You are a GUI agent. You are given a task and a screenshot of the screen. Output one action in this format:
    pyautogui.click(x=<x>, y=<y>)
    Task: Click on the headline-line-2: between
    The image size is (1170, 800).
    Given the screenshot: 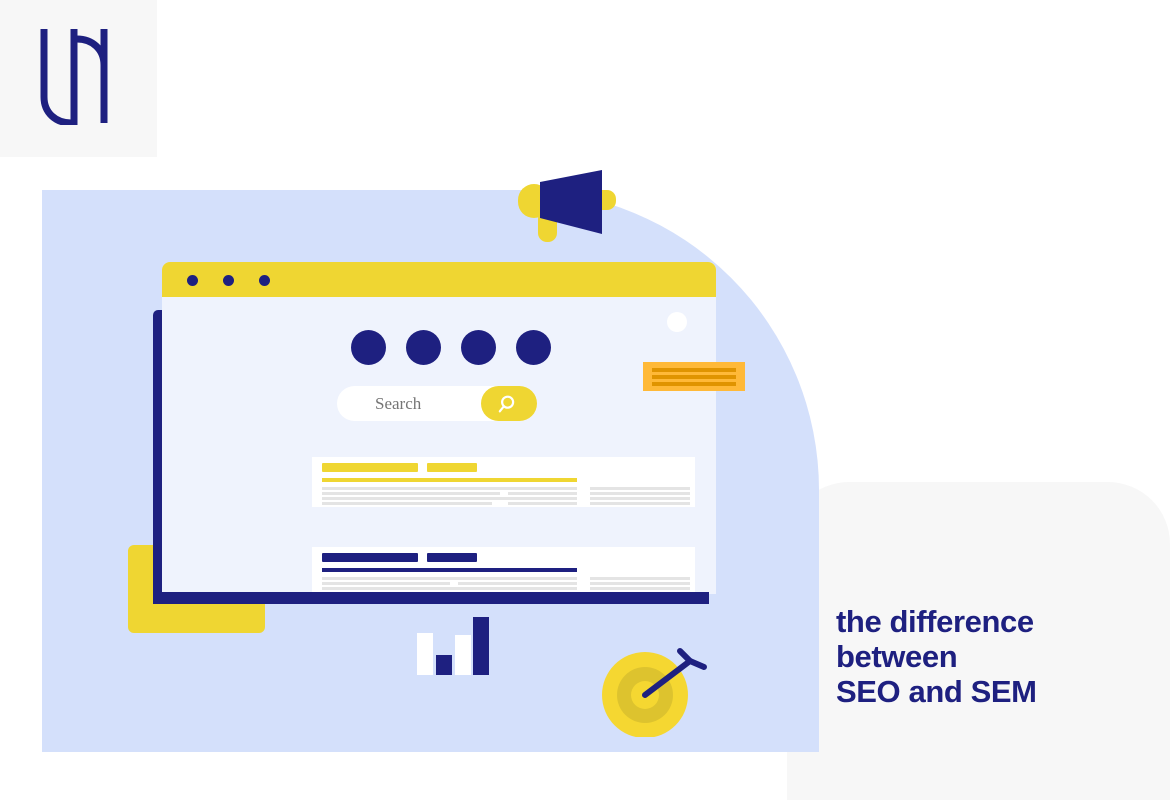 What is the action you would take?
    pyautogui.click(x=897, y=656)
    